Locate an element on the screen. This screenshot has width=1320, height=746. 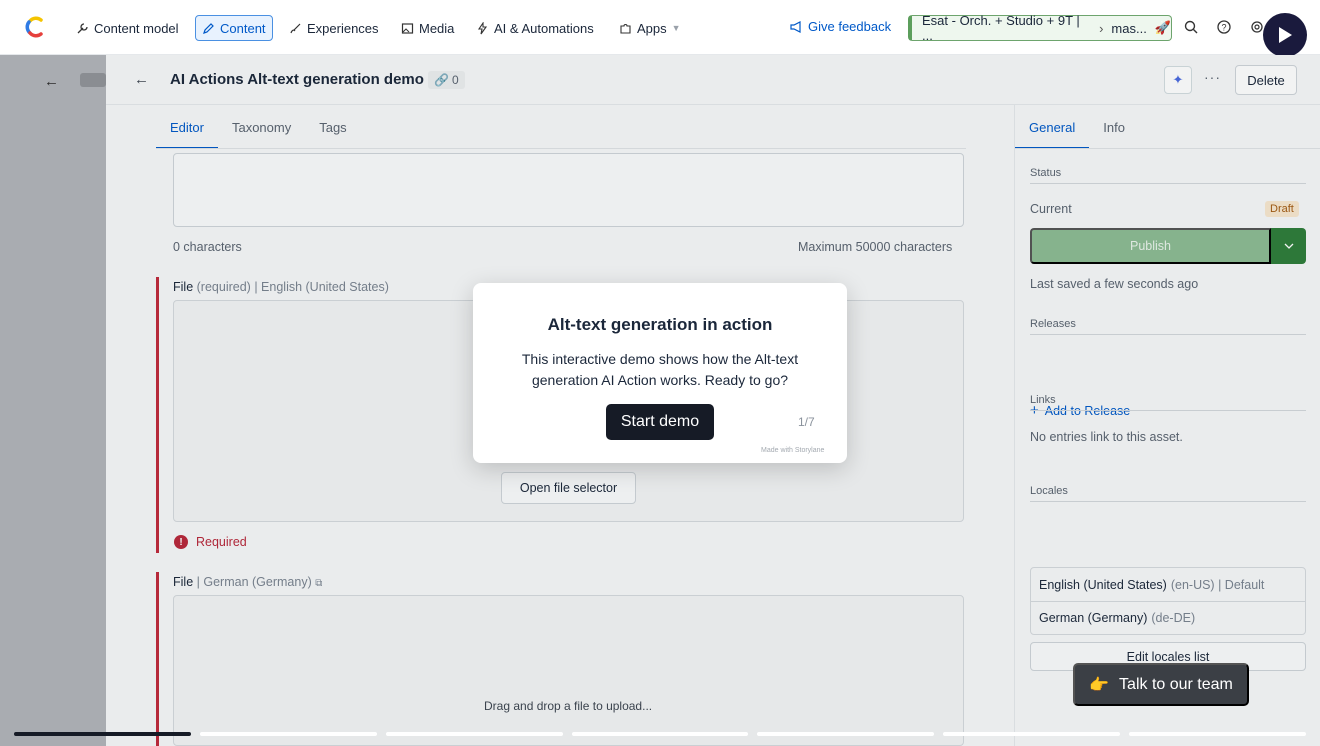
talk-to-team-button: 👉 Talk to our team is located at coordinates (1161, 684).